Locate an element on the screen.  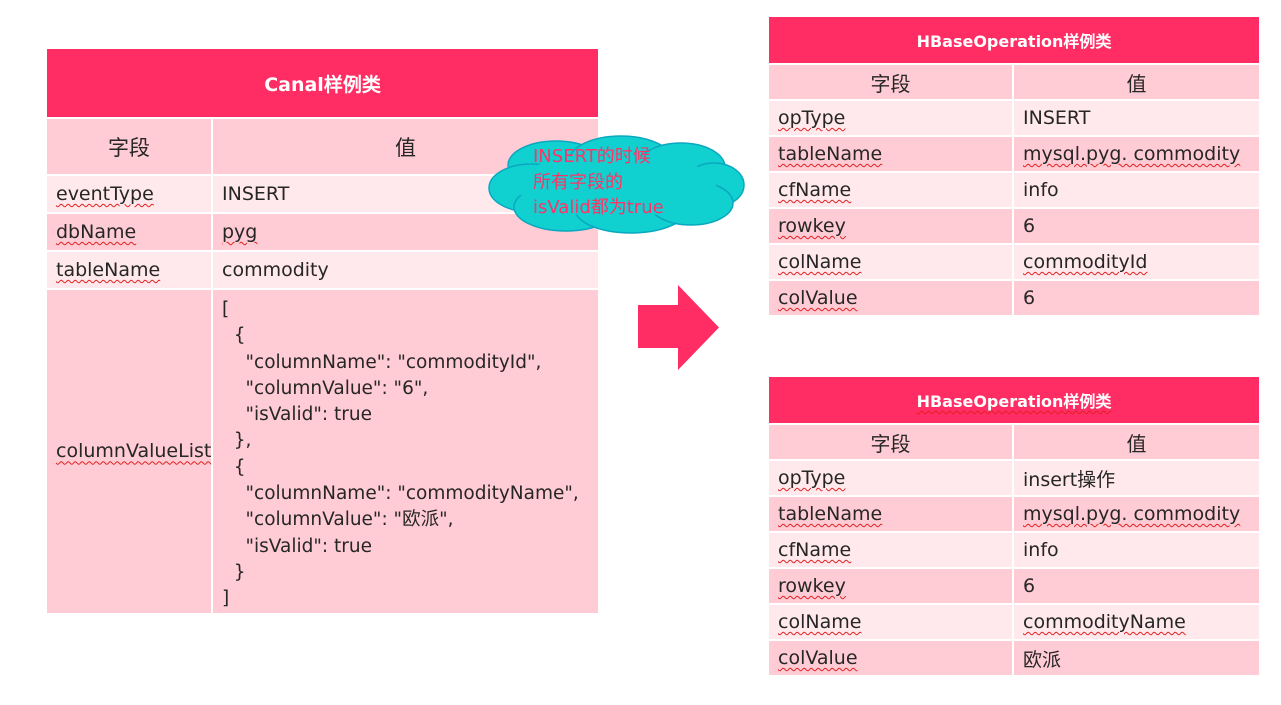
right-arrow-icon is located at coordinates (678, 327).